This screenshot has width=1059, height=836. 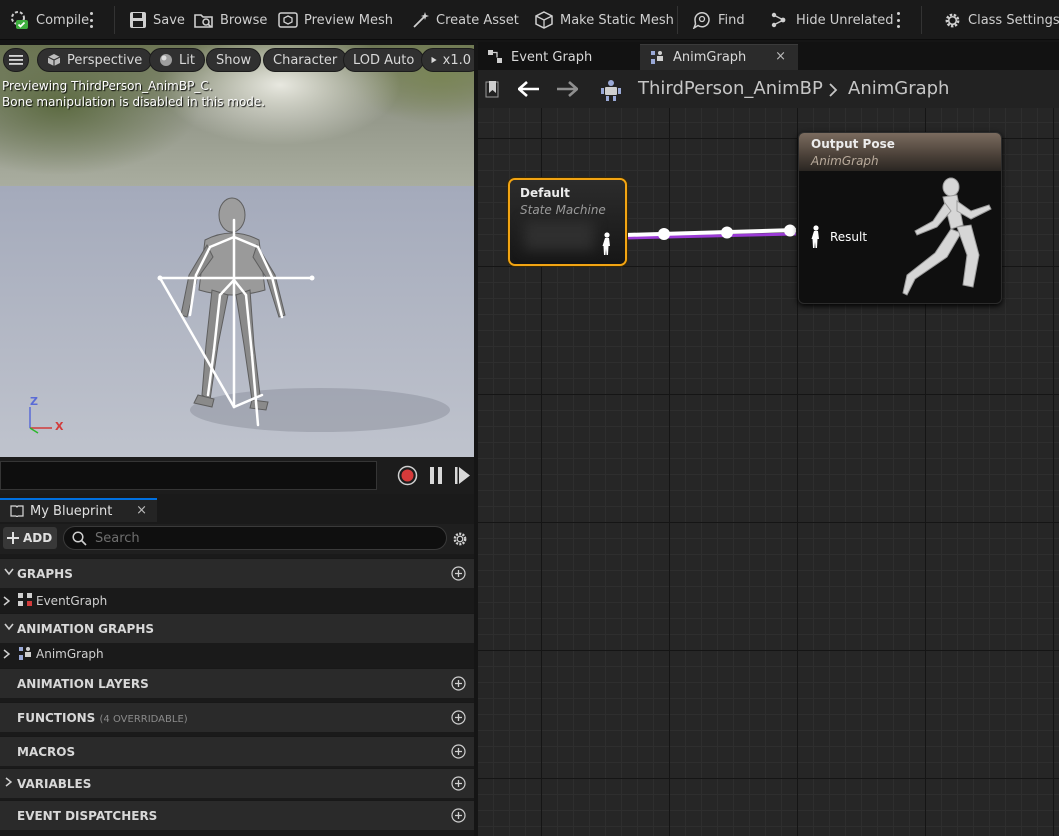 What do you see at coordinates (434, 60) in the screenshot?
I see `play-icon` at bounding box center [434, 60].